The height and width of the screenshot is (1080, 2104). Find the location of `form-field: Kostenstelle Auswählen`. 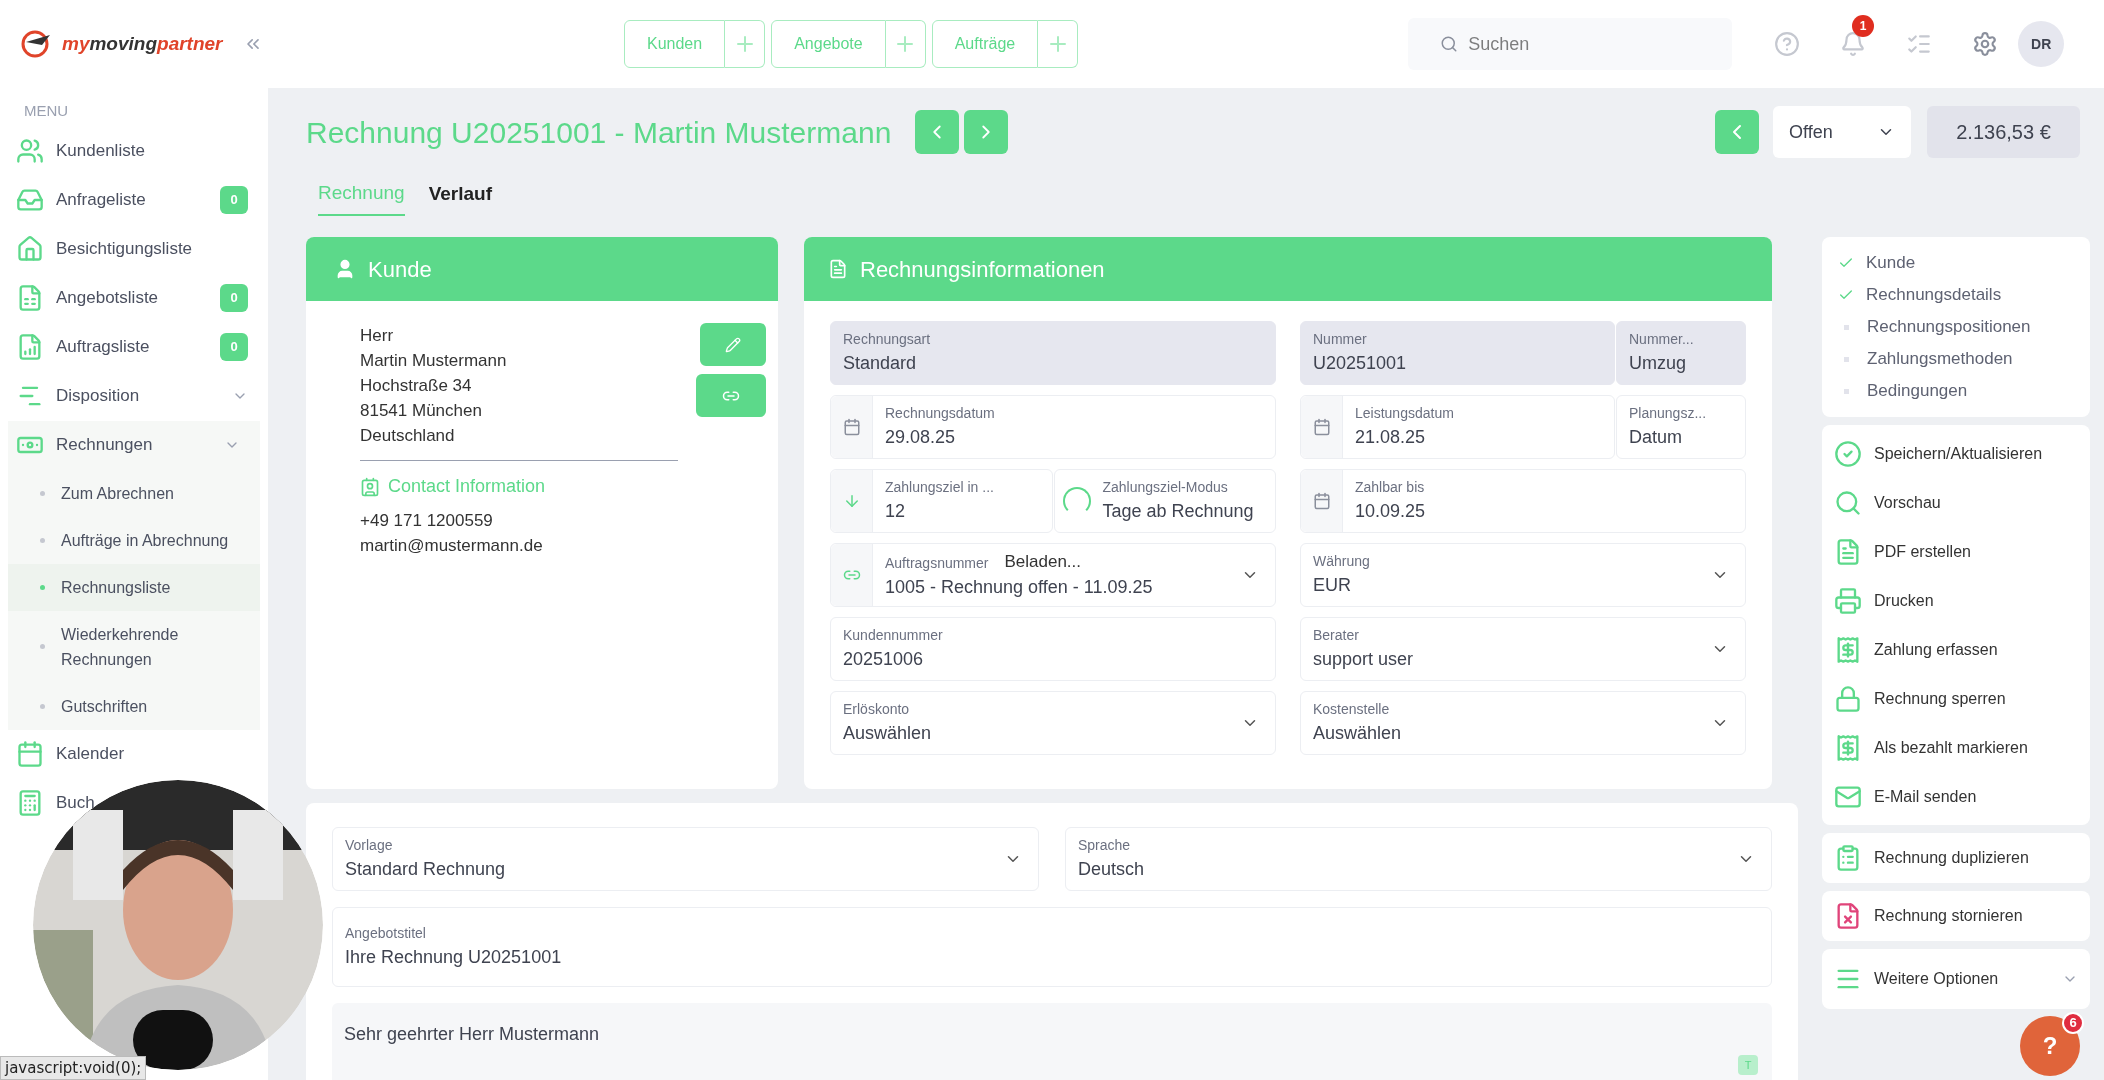

form-field: Kostenstelle Auswählen is located at coordinates (1523, 723).